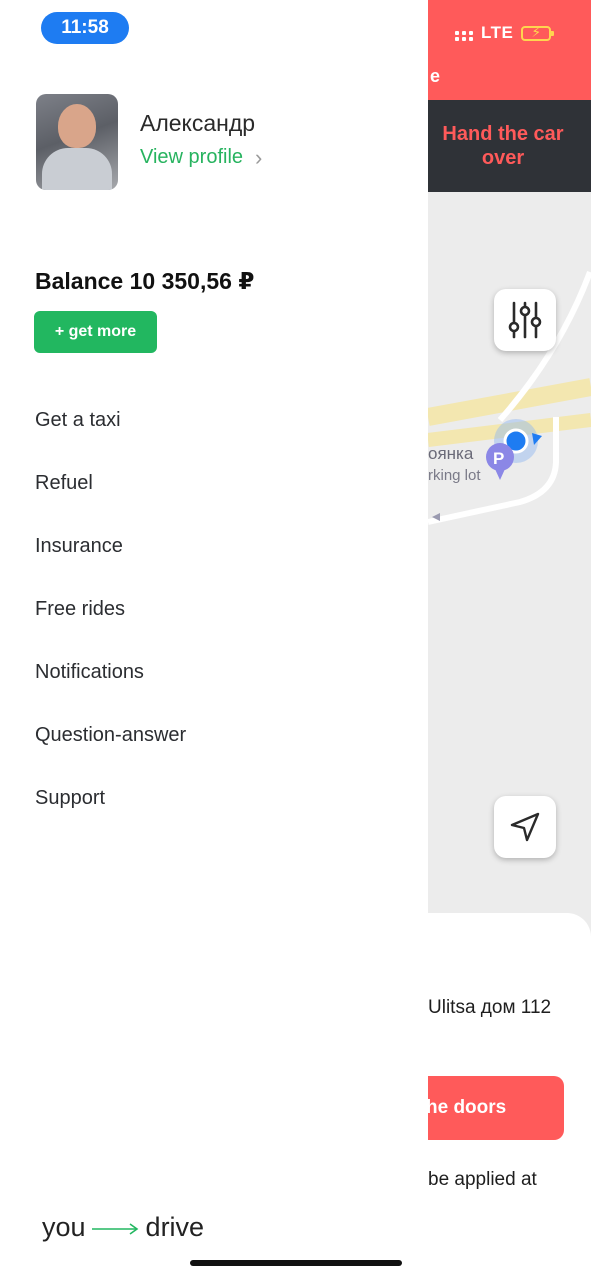 The height and width of the screenshot is (1280, 591). Describe the element at coordinates (538, 33) in the screenshot. I see `battery-icon: ⚡` at that location.